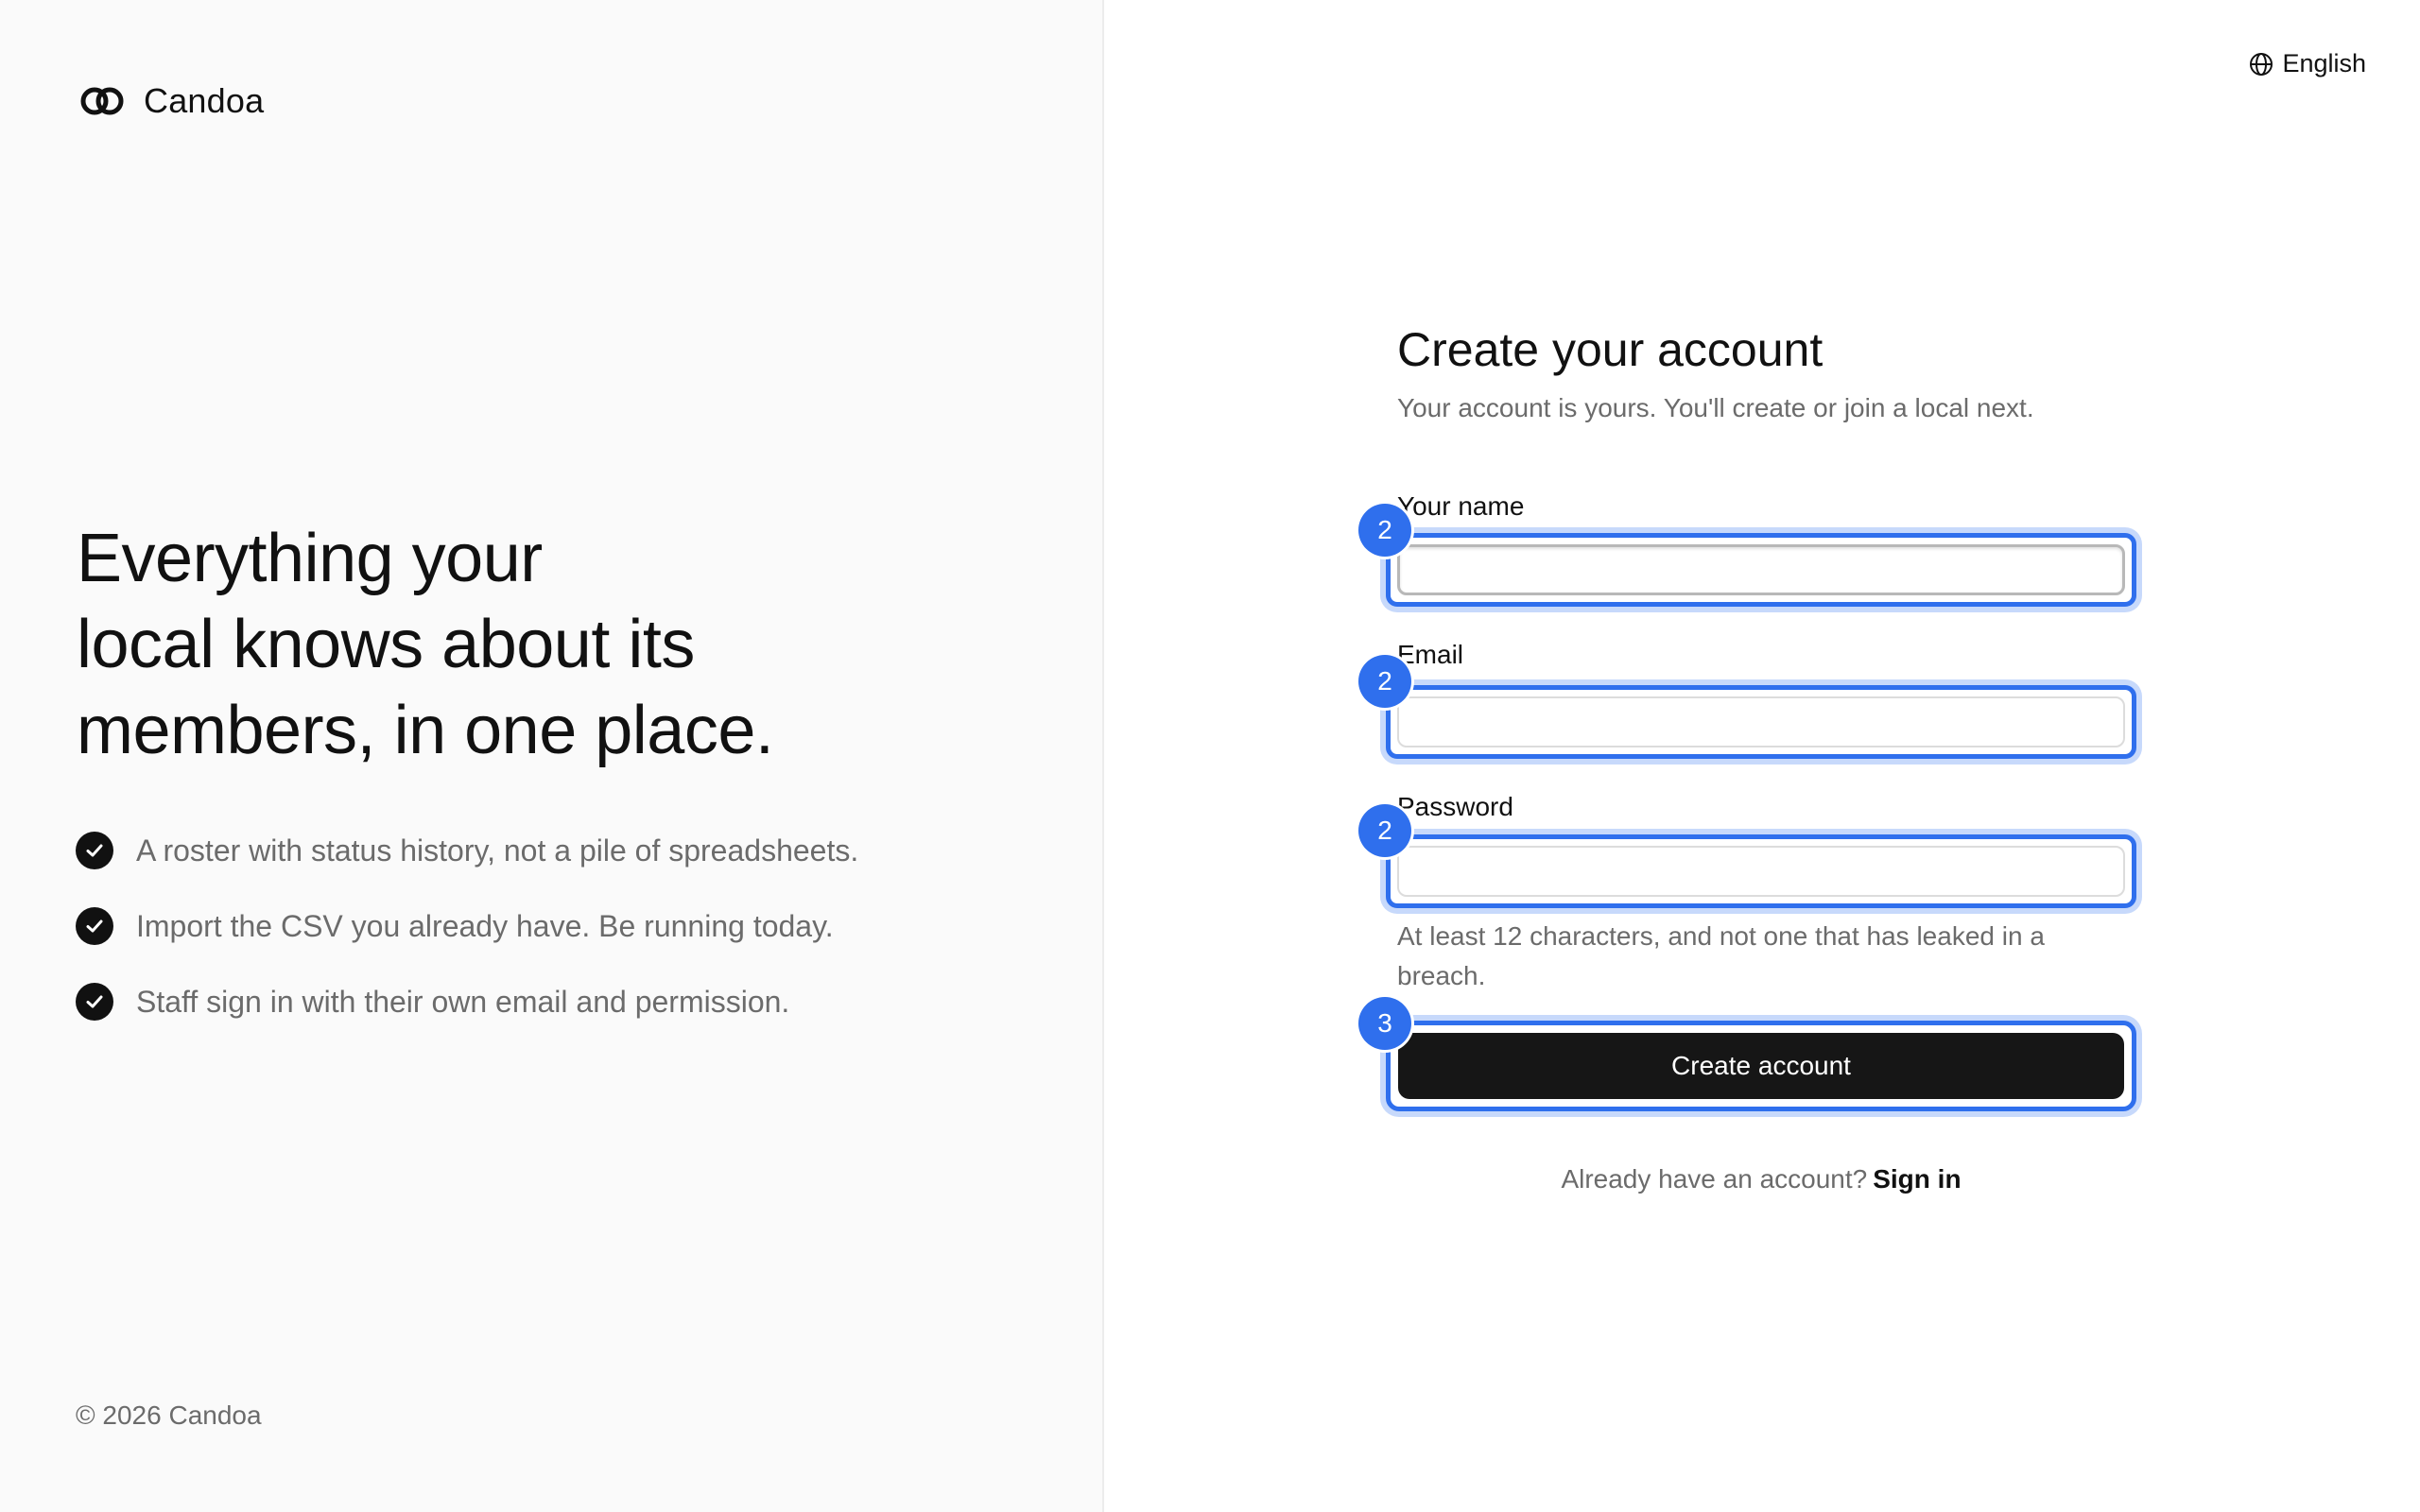 This screenshot has height=1512, width=2420. What do you see at coordinates (386, 644) in the screenshot?
I see `hero-line: local knows about its` at bounding box center [386, 644].